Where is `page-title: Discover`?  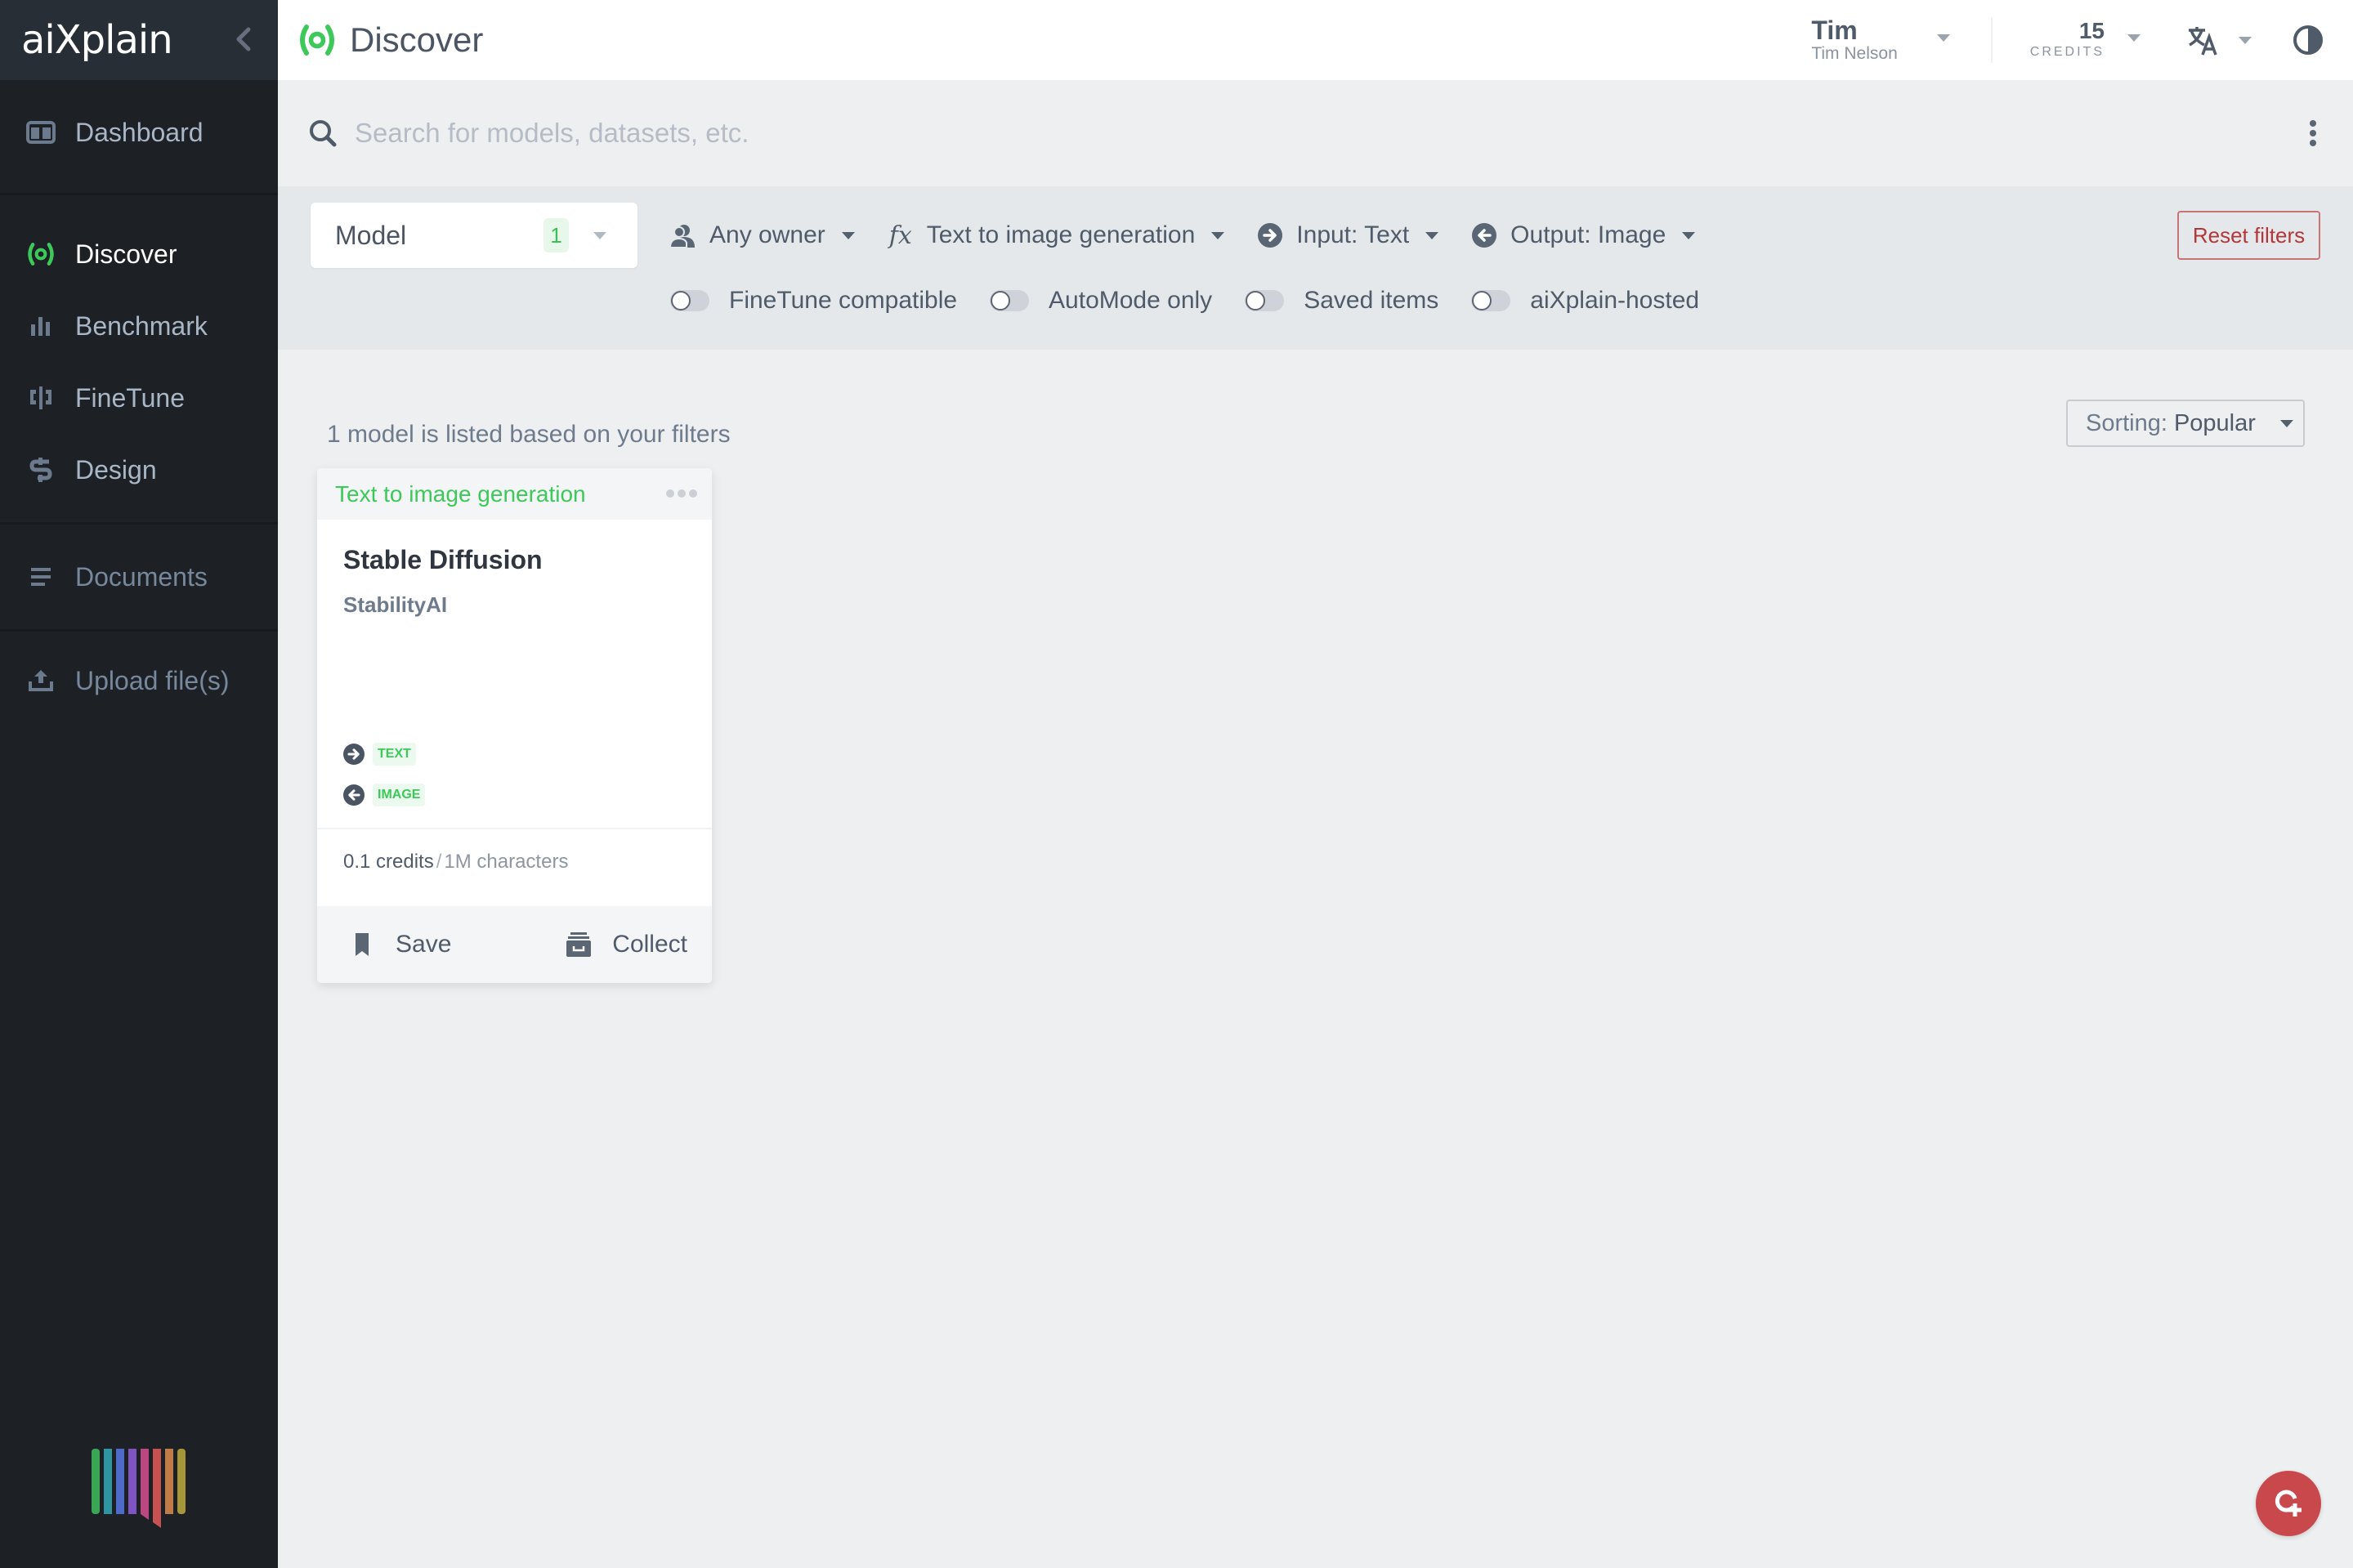 page-title: Discover is located at coordinates (417, 39).